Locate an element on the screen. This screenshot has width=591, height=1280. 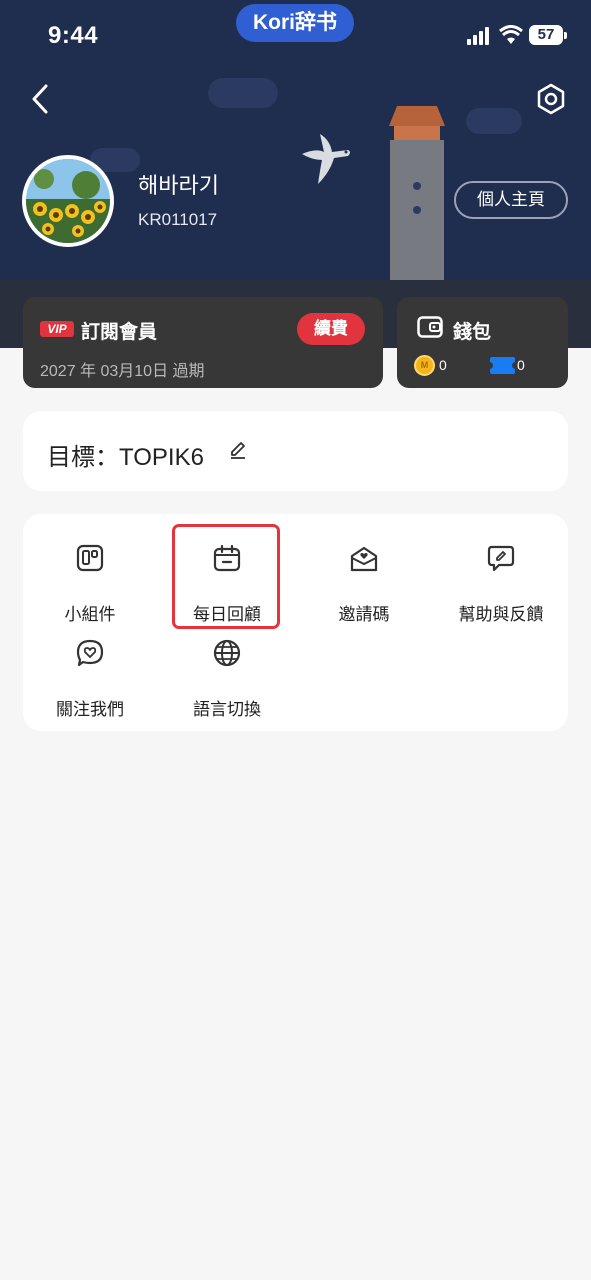
menu-item-invite-code: 邀請碼 is located at coordinates (364, 575).